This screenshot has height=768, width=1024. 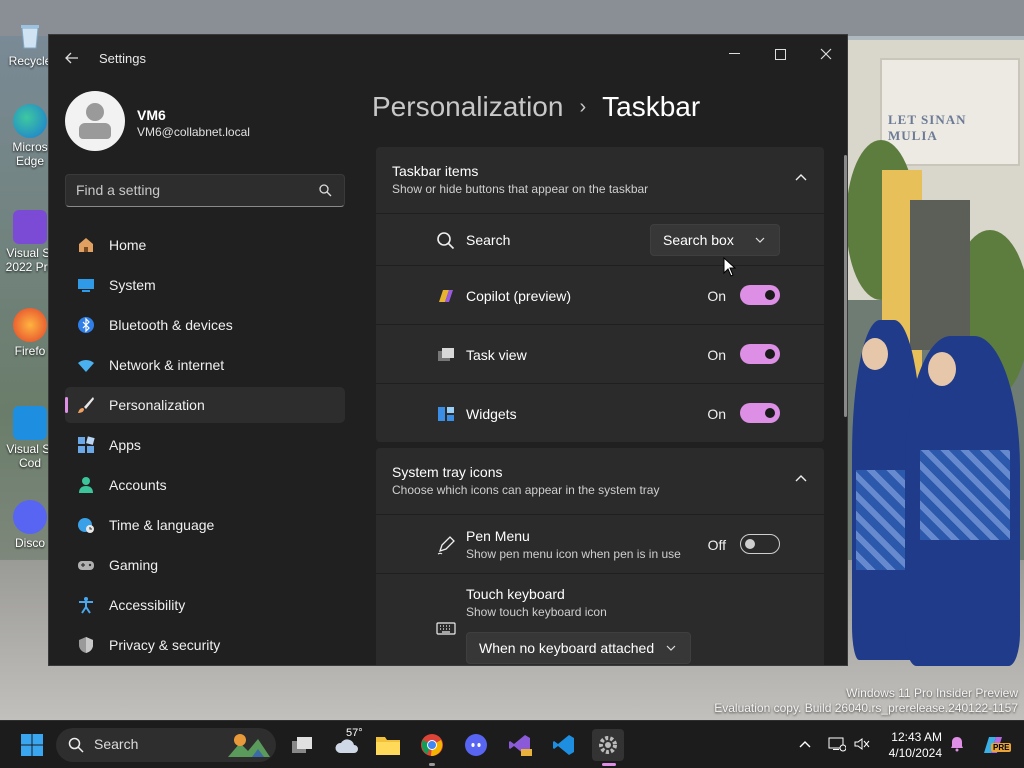 I want to click on chrome-button, so click(x=432, y=745).